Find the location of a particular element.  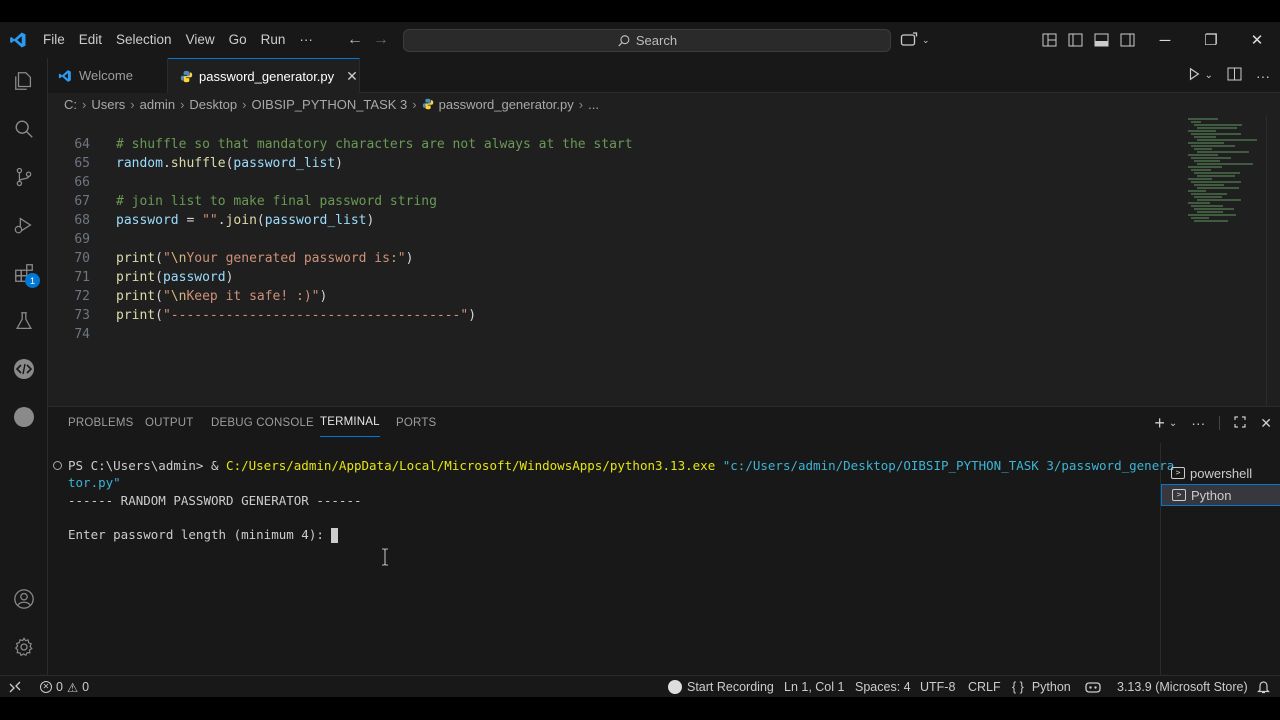

recording-dot-icon is located at coordinates (24, 417).